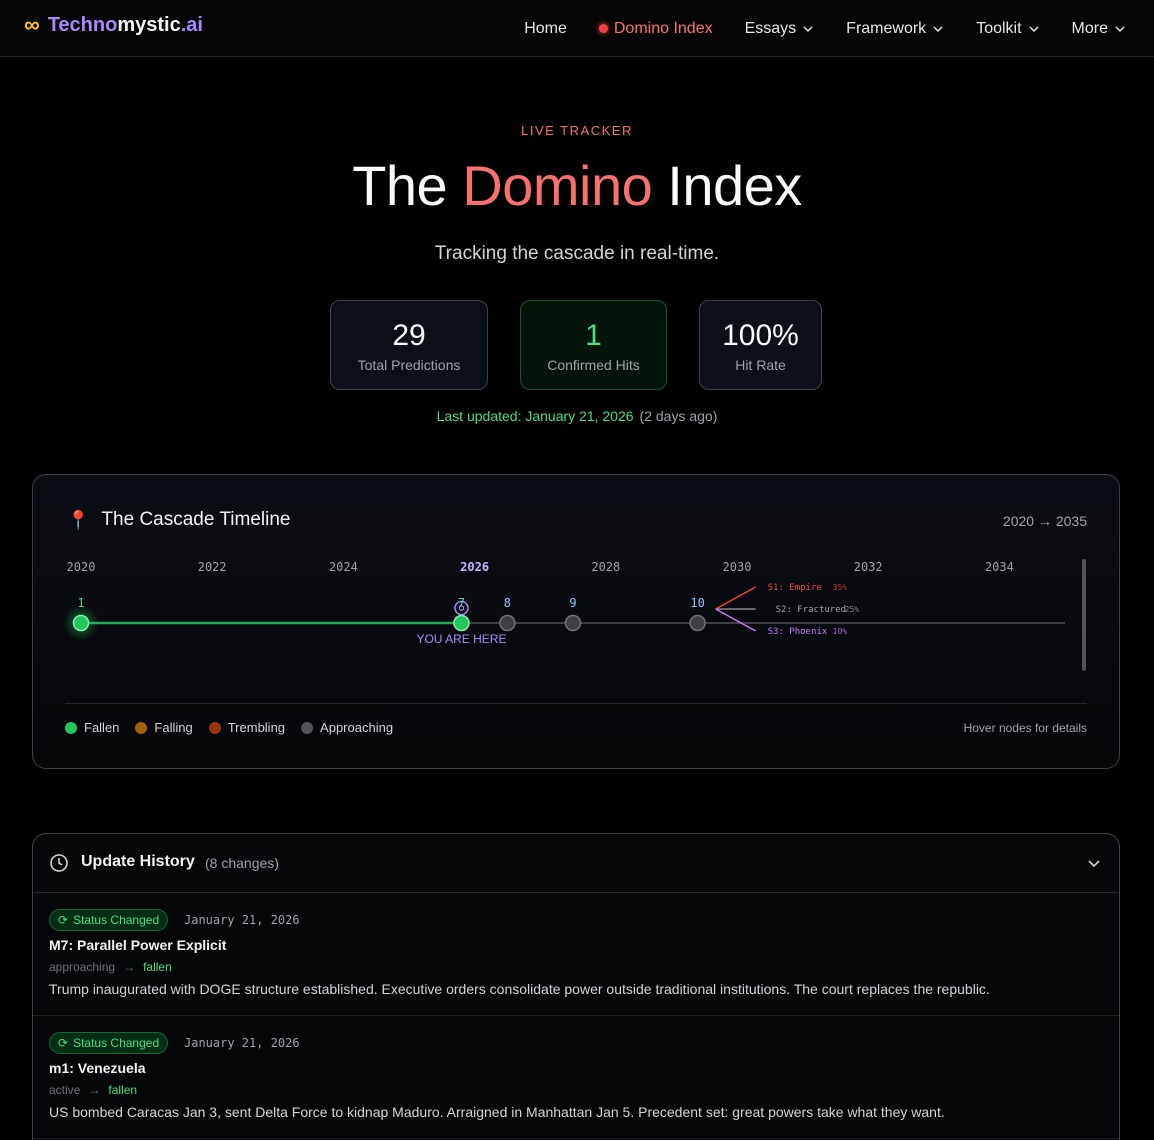 The height and width of the screenshot is (1140, 1154). Describe the element at coordinates (593, 335) in the screenshot. I see `stat-value: 1` at that location.